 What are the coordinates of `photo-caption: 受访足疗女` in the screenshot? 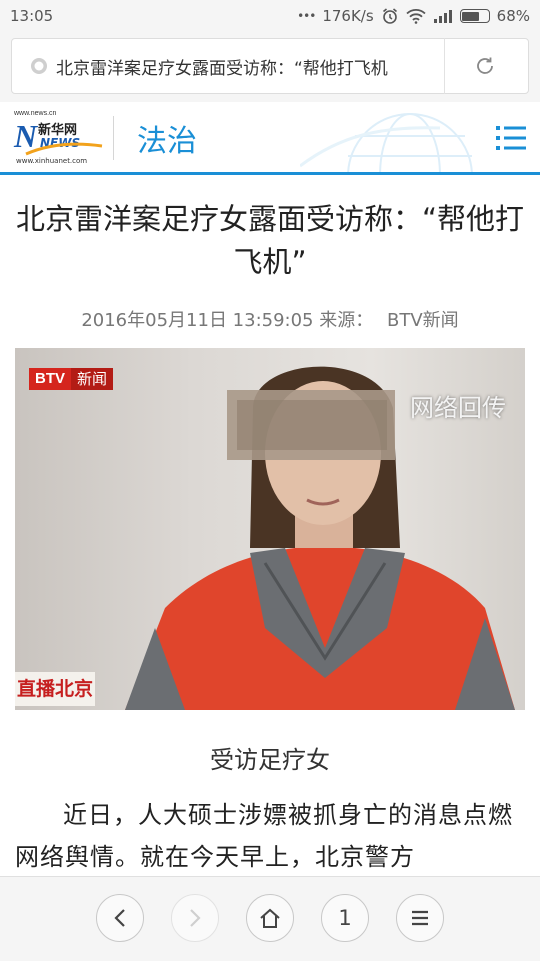 It's located at (270, 760).